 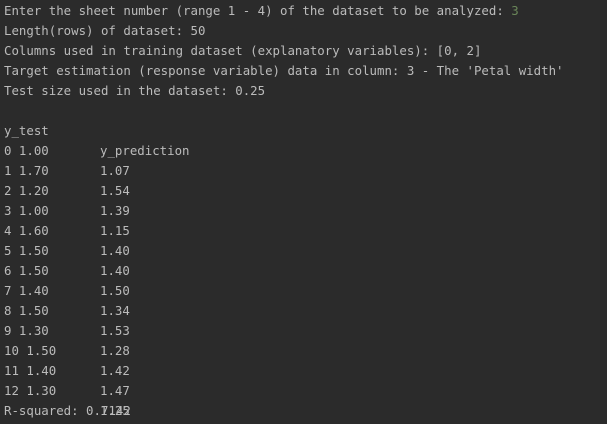 I want to click on table-row: 8 1.50 1.53, so click(x=303, y=309).